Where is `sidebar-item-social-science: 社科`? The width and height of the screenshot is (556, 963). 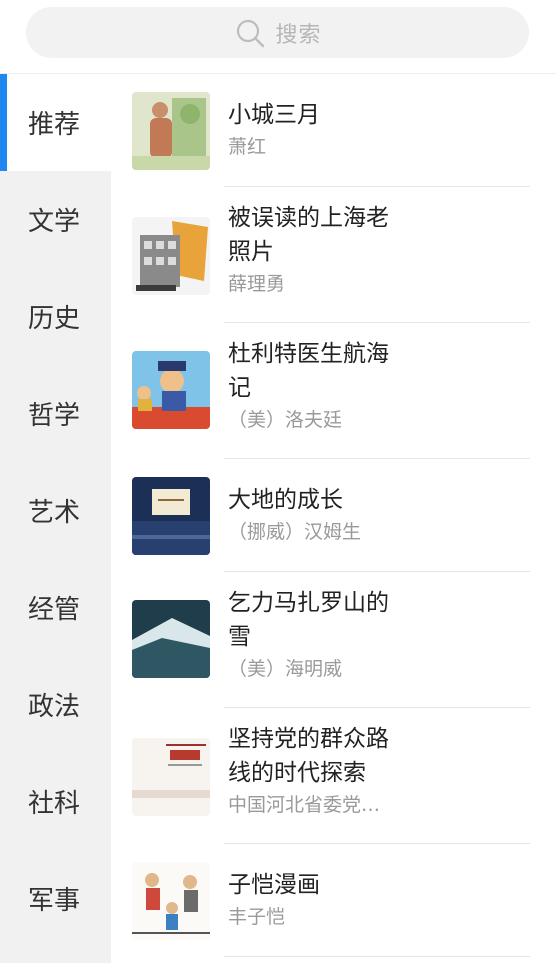
sidebar-item-social-science: 社科 is located at coordinates (55, 801).